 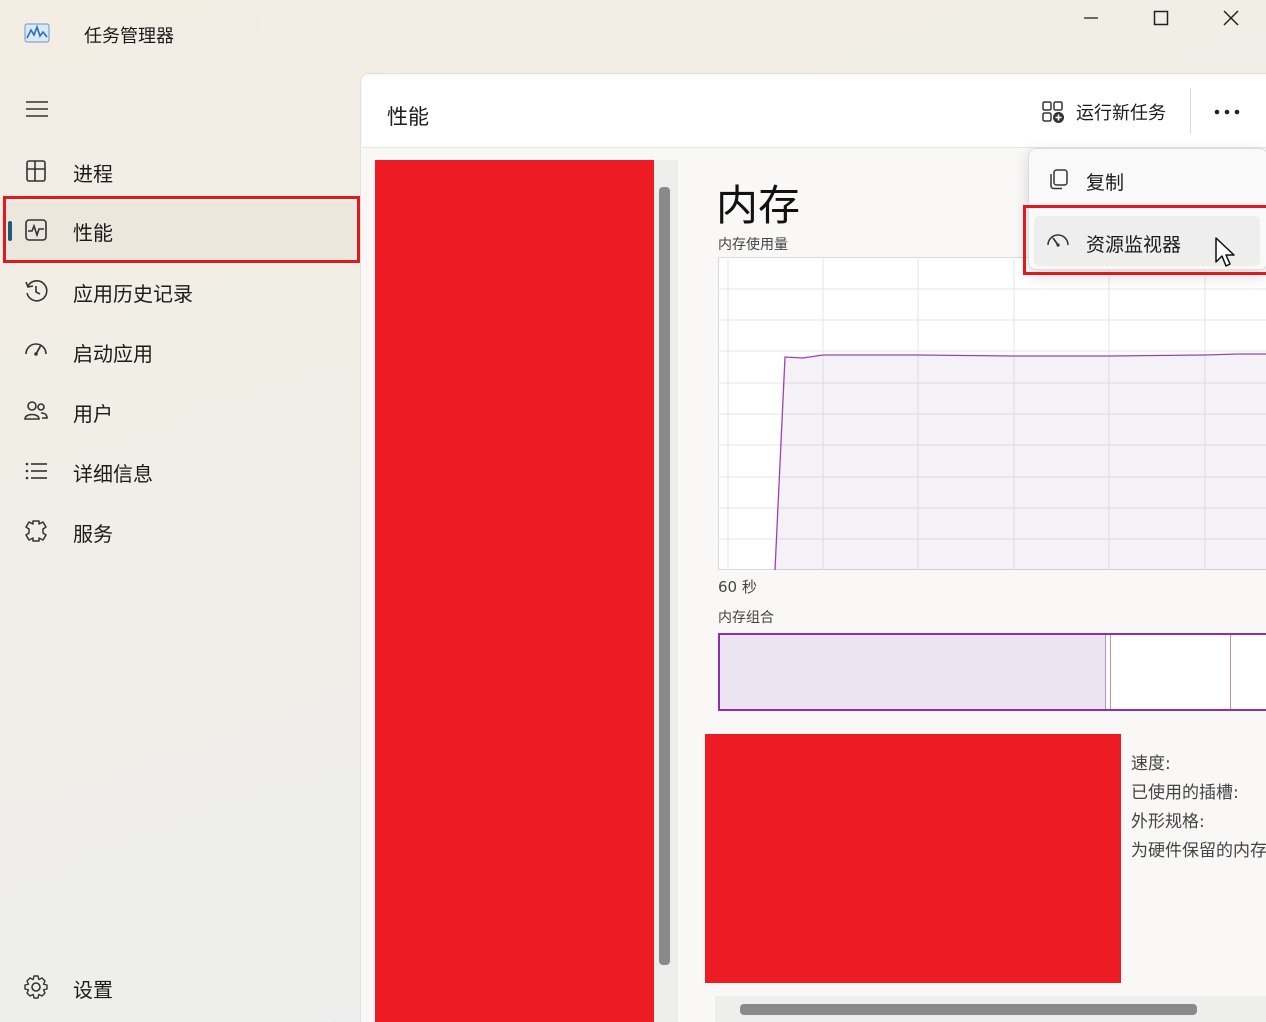 What do you see at coordinates (181, 531) in the screenshot?
I see `sidebar-item-services: 服务` at bounding box center [181, 531].